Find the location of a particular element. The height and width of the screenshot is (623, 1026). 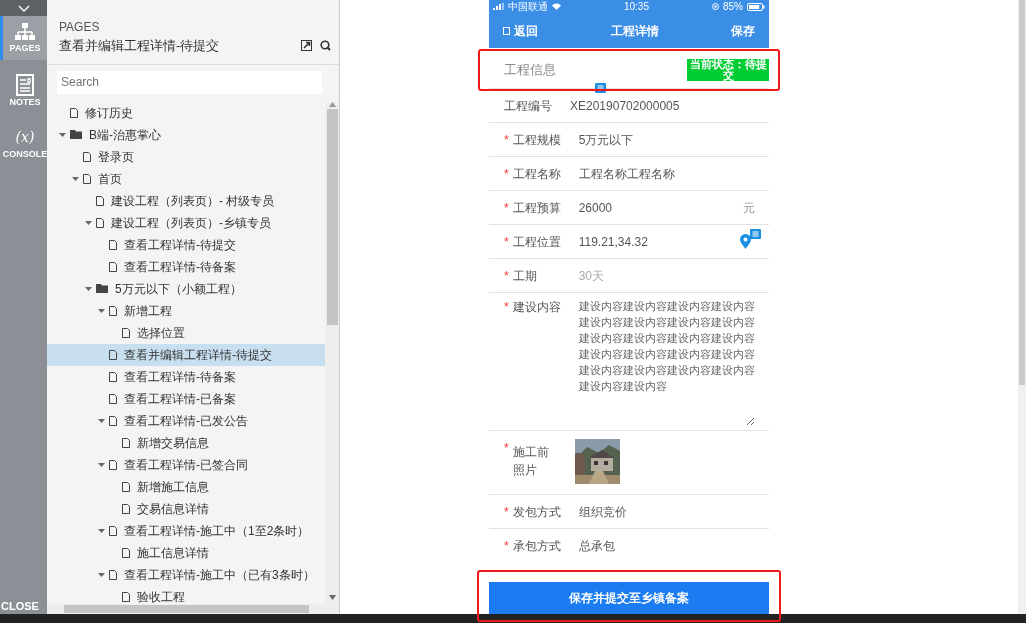

content-textarea: 建设内容建设内容建设内容建设内容建设内容建设内容建设内容建设内容建设内容建设内容建设内容建设内容建设内容建设内容建设内容建设内容建设内容建设内容建设内容建设内容建设内容建设内容 is located at coordinates (666, 362).